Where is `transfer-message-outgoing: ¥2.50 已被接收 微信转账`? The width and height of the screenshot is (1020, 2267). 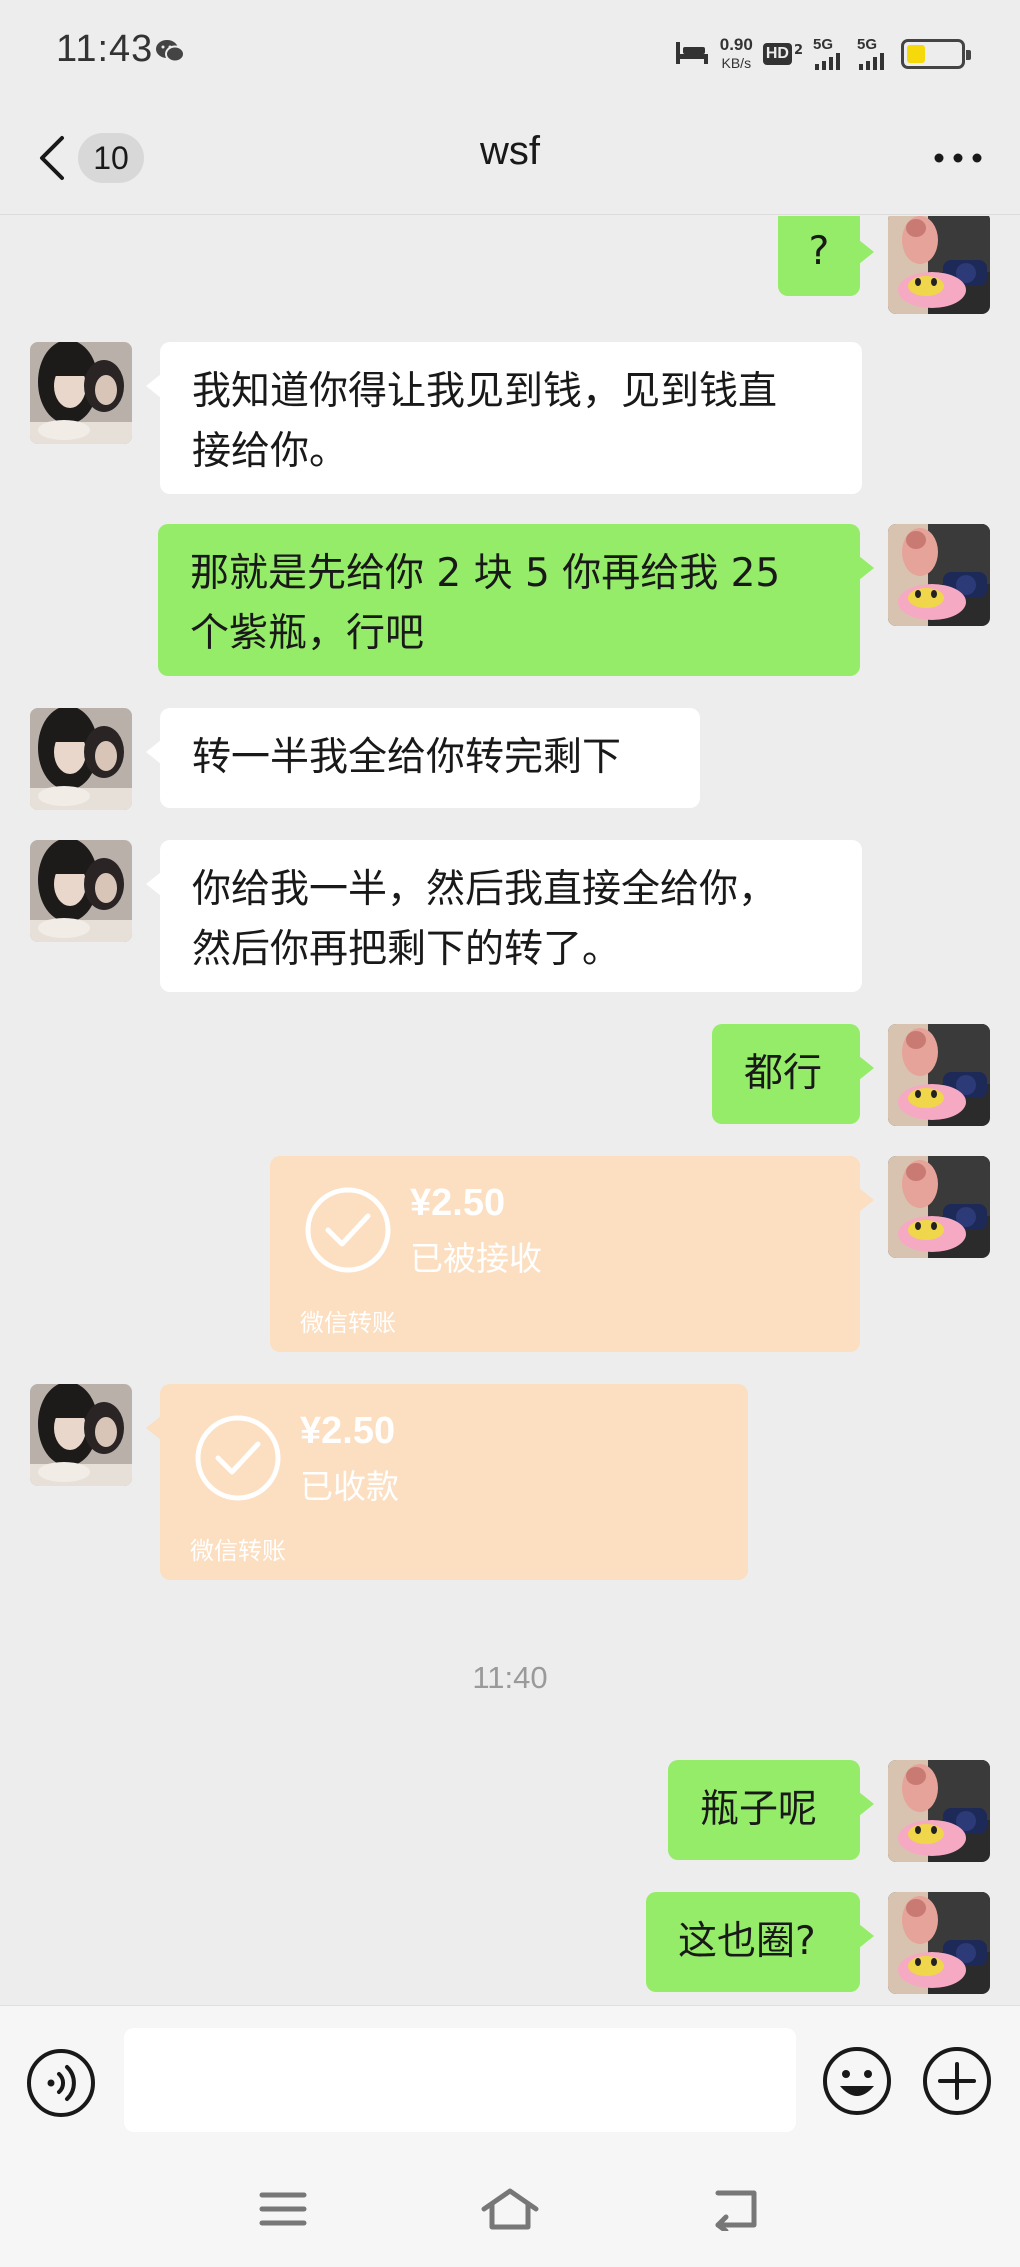
transfer-message-outgoing: ¥2.50 已被接收 微信转账 is located at coordinates (510, 1256).